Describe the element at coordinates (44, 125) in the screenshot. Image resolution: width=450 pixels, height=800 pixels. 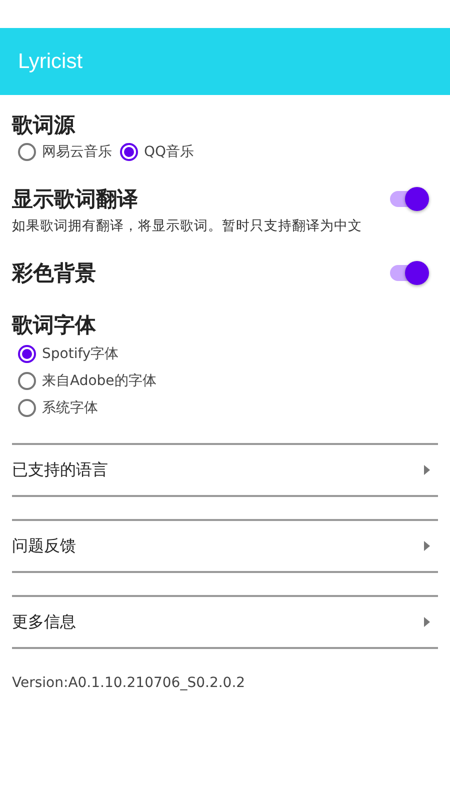
I see `section-heading: 歌词源` at that location.